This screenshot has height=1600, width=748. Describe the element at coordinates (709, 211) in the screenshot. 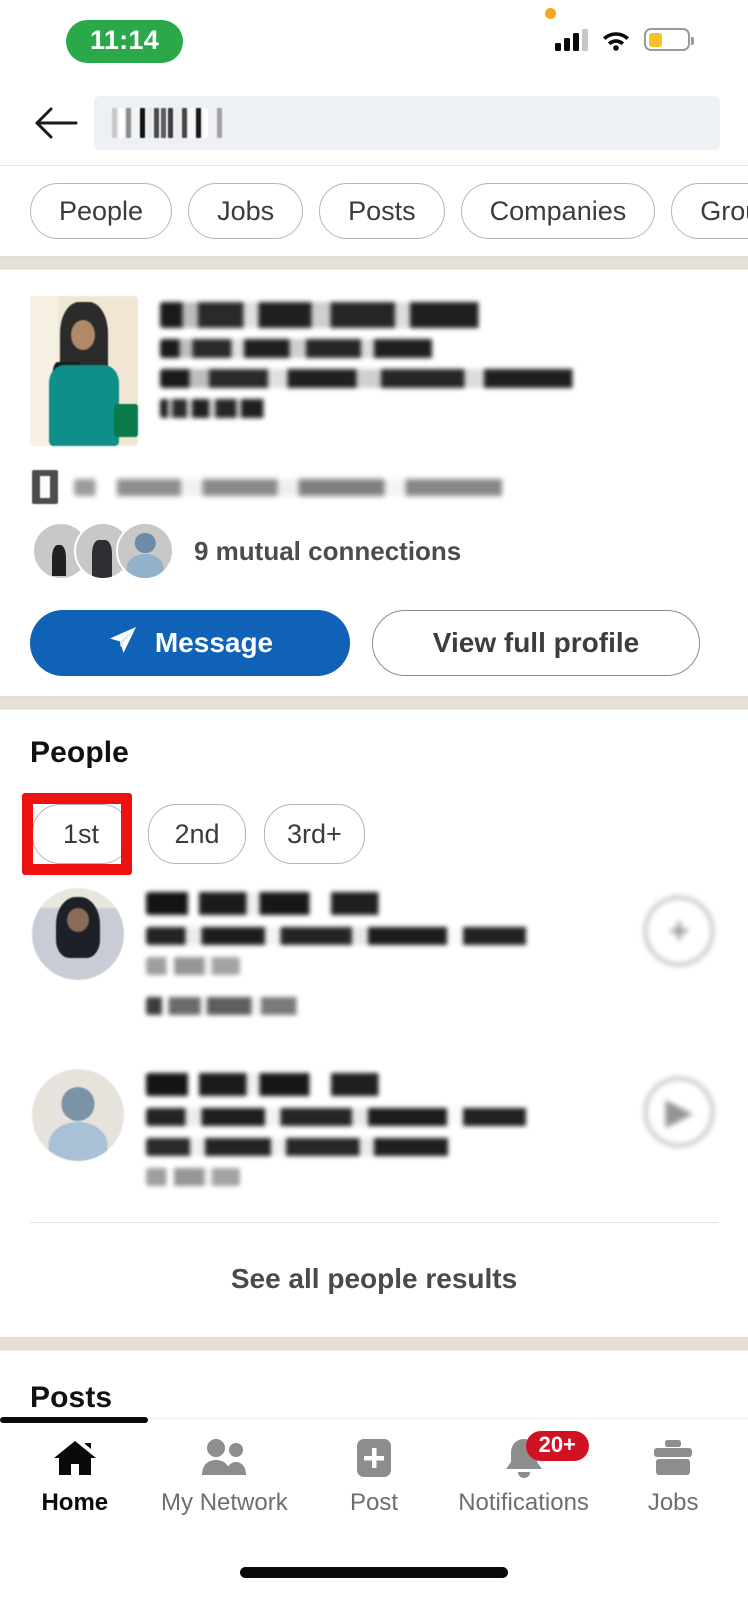

I see `filter-pill-groups: Groups` at that location.